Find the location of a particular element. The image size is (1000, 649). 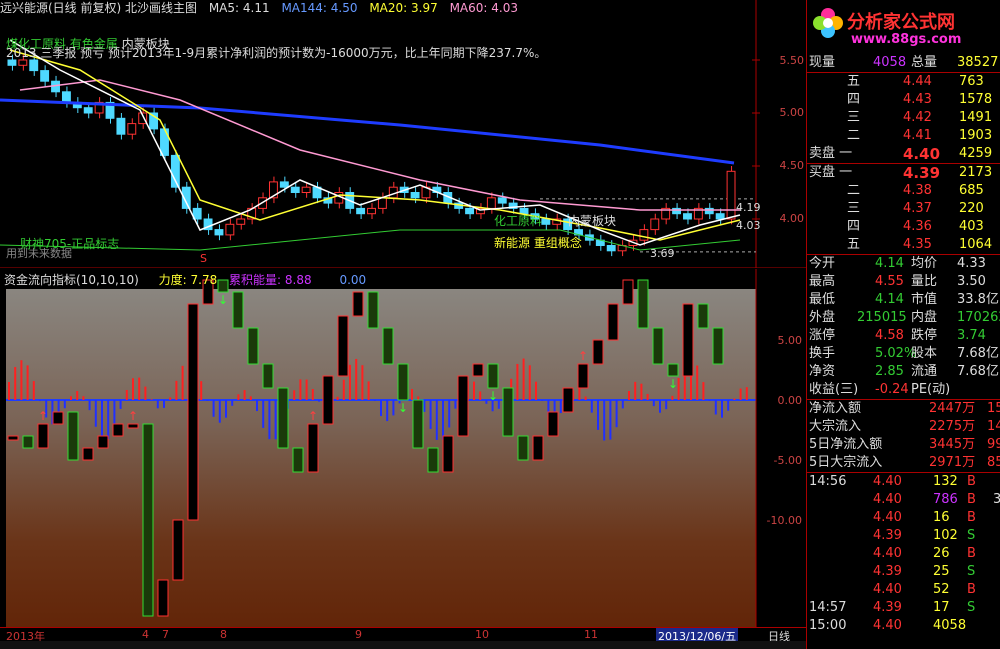

bottom-tab-strip is located at coordinates (403, 645).